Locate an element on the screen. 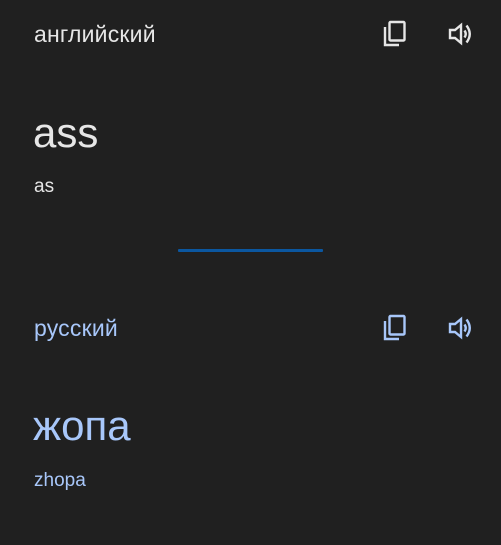 This screenshot has width=501, height=545. target-copy-button is located at coordinates (395, 328).